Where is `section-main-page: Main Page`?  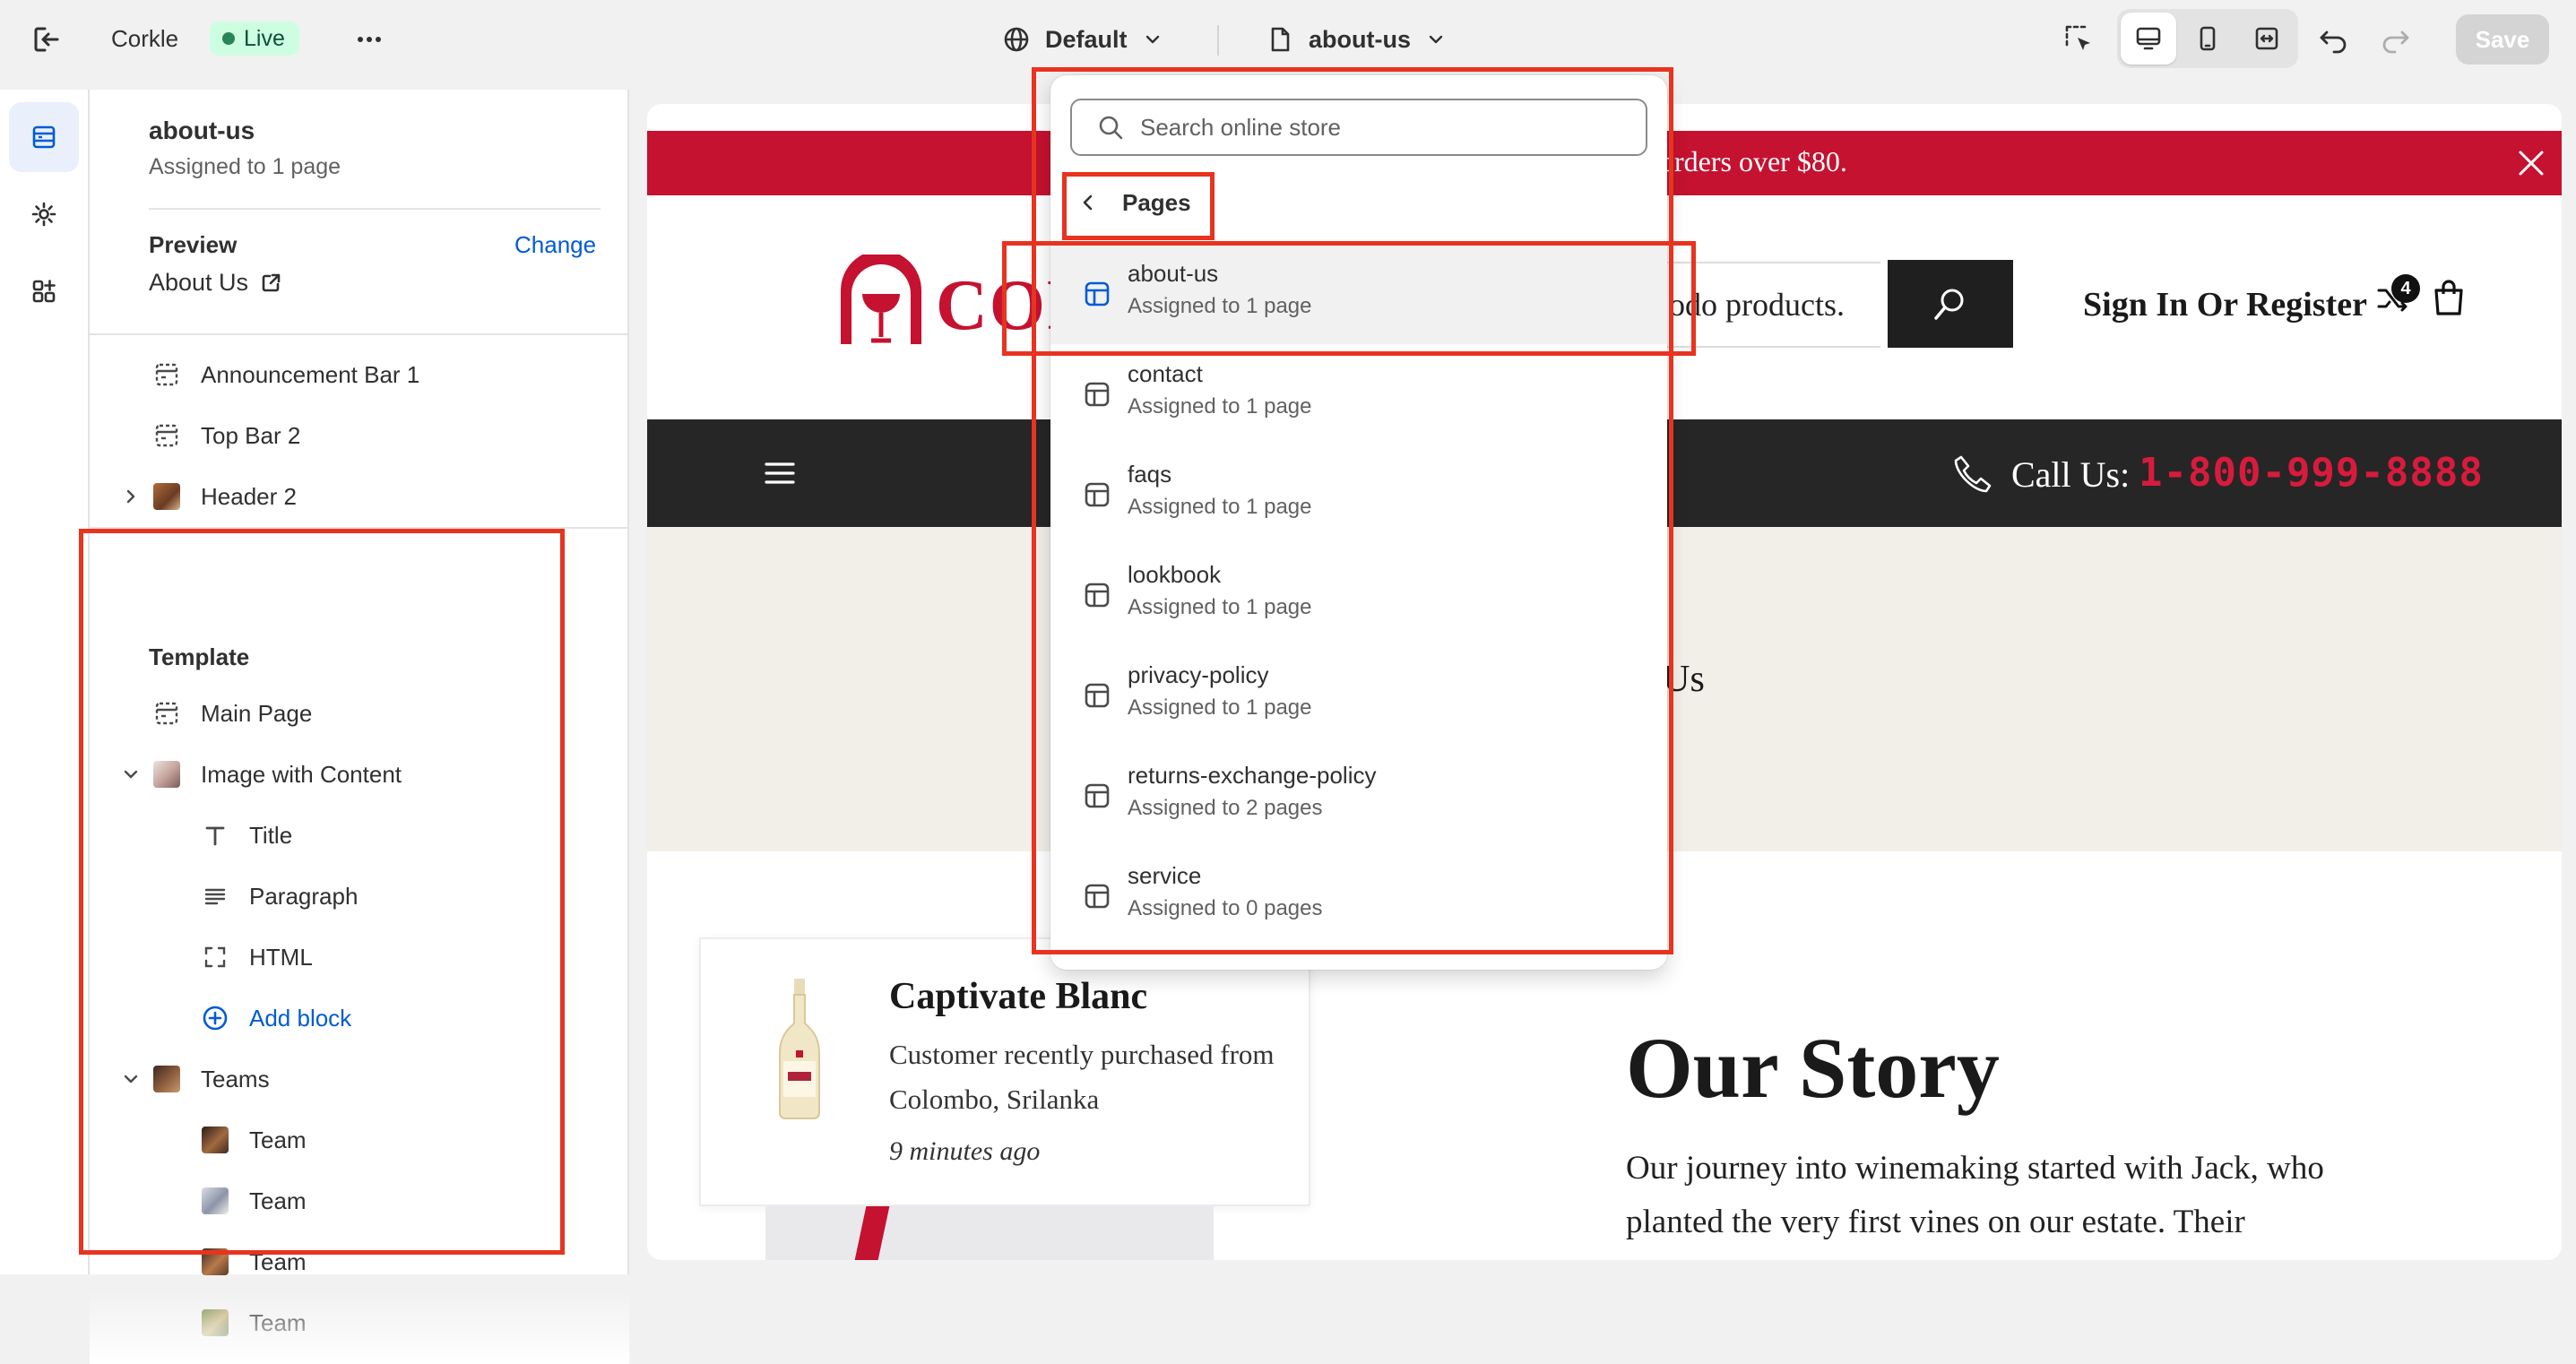 section-main-page: Main Page is located at coordinates (232, 713).